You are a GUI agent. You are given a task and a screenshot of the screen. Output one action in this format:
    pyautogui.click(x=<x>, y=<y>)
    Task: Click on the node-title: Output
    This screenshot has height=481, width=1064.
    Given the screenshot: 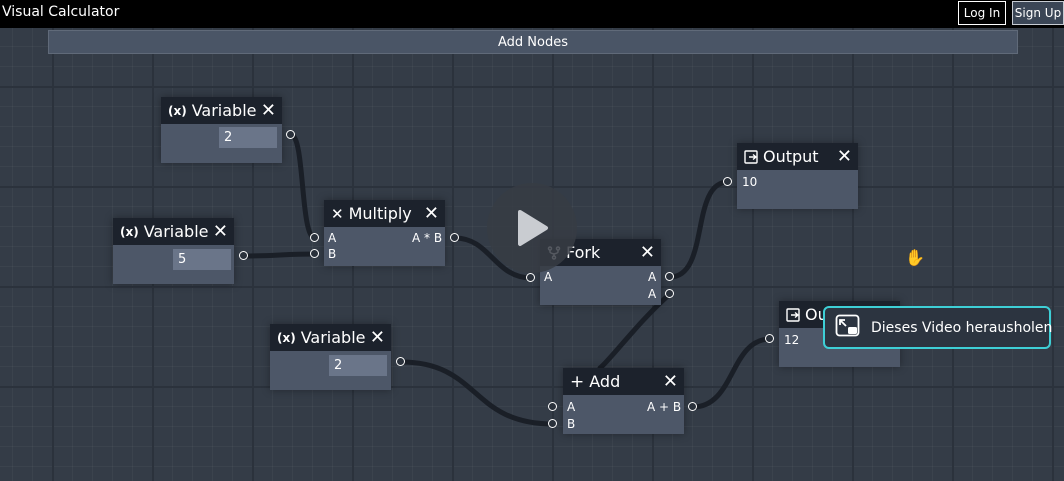 What is the action you would take?
    pyautogui.click(x=791, y=156)
    